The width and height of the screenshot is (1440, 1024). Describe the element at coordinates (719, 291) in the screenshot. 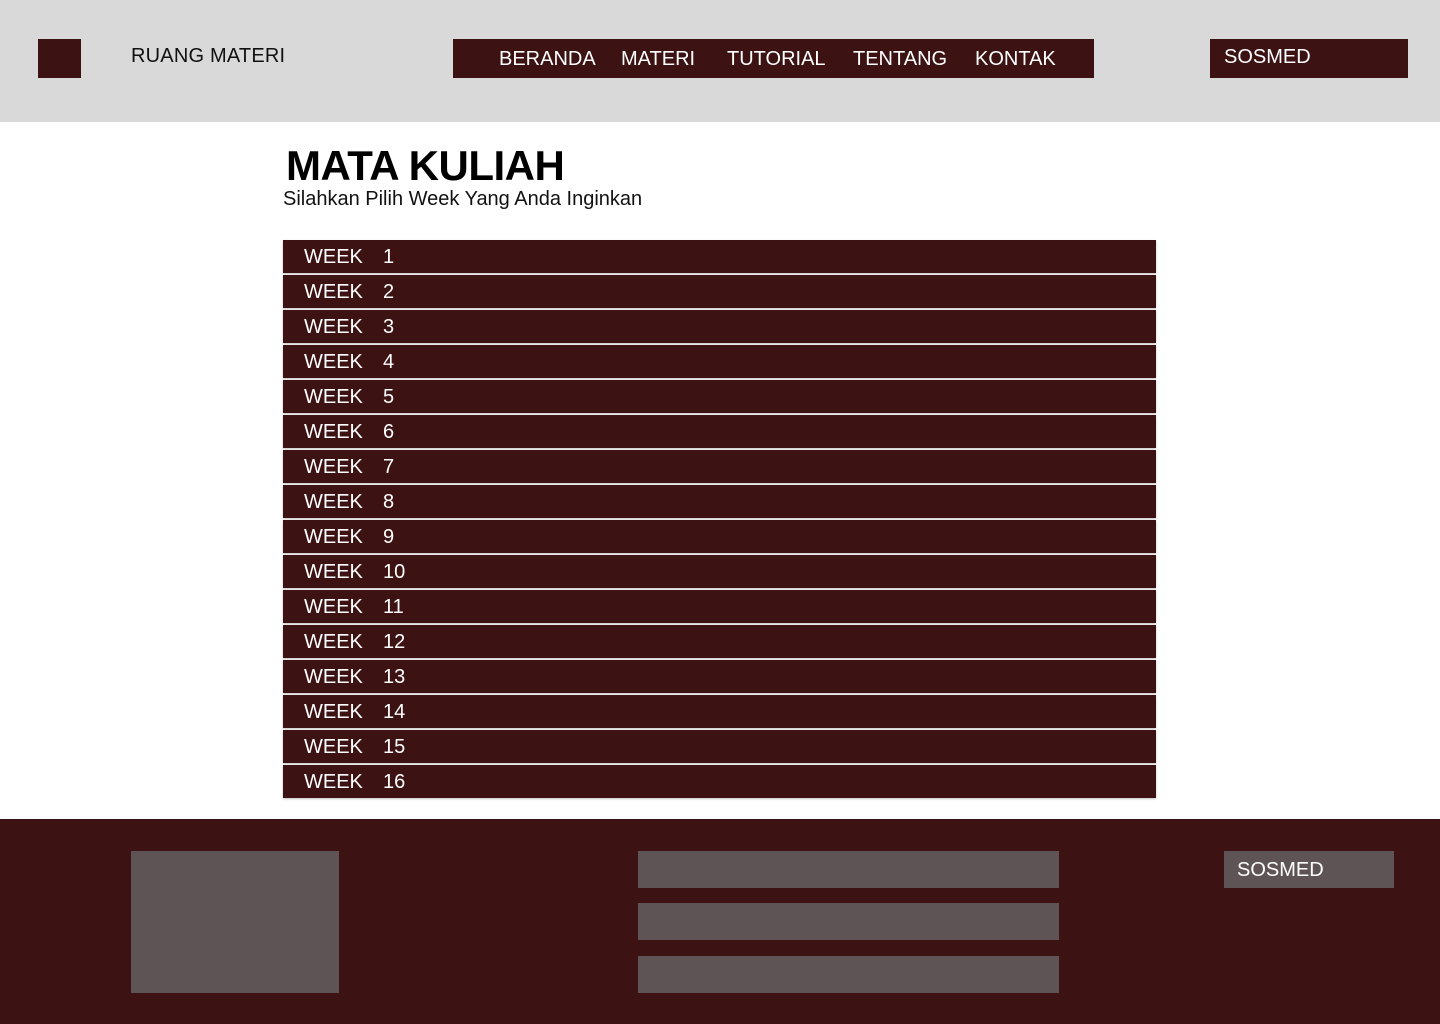

I see `week-item: WEEK 2` at that location.